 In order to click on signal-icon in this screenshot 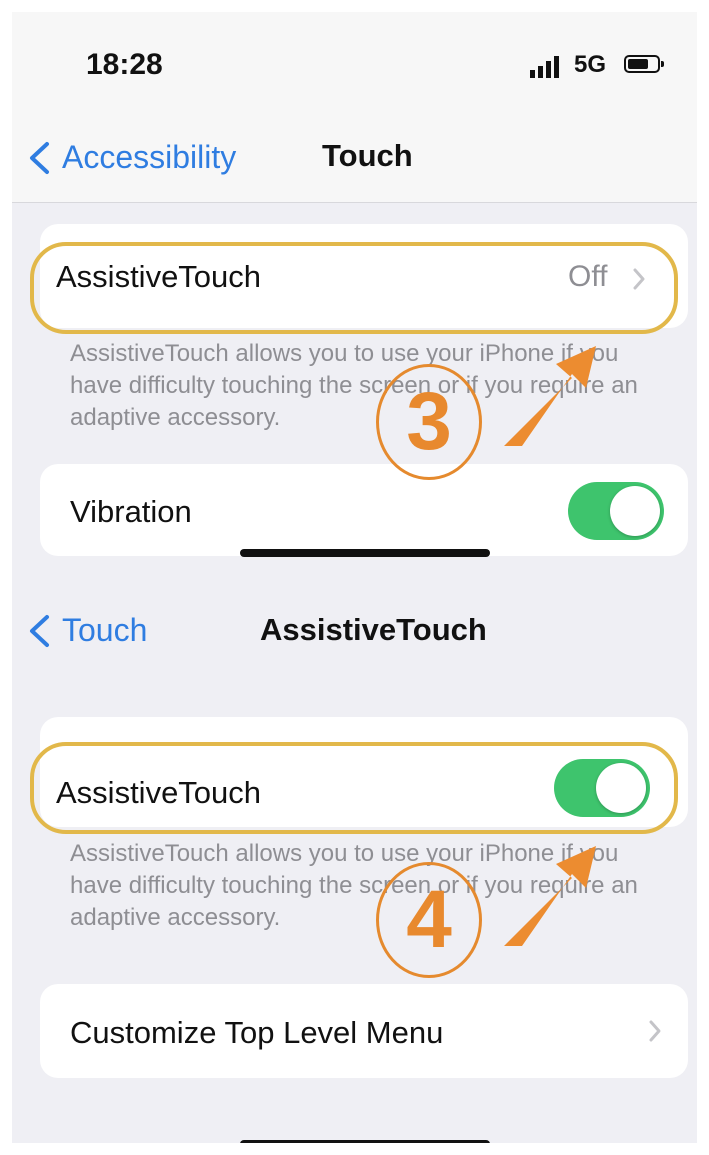, I will do `click(544, 67)`.